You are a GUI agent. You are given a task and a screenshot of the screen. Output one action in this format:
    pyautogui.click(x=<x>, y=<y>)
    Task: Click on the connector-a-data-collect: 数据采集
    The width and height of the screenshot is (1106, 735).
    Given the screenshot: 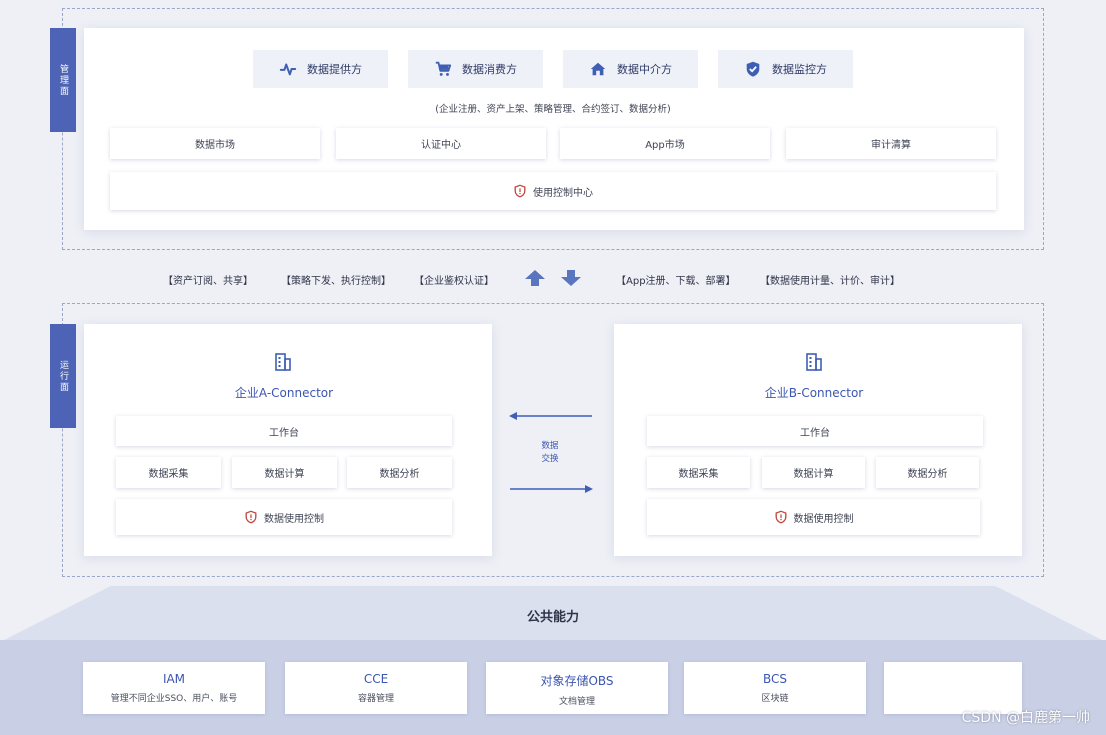 What is the action you would take?
    pyautogui.click(x=168, y=472)
    